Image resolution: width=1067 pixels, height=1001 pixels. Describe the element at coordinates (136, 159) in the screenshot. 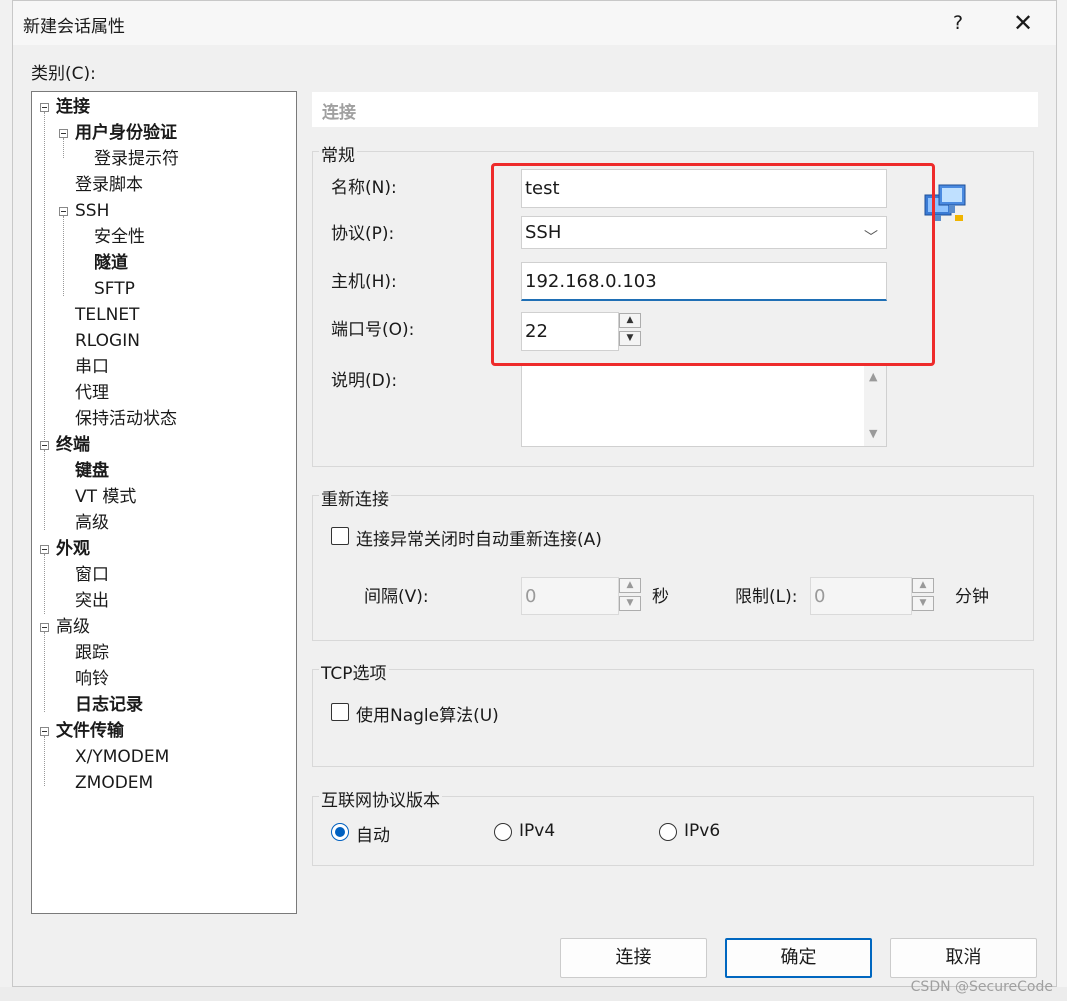

I see `tree-item-login-prompt: 登录提示符` at that location.